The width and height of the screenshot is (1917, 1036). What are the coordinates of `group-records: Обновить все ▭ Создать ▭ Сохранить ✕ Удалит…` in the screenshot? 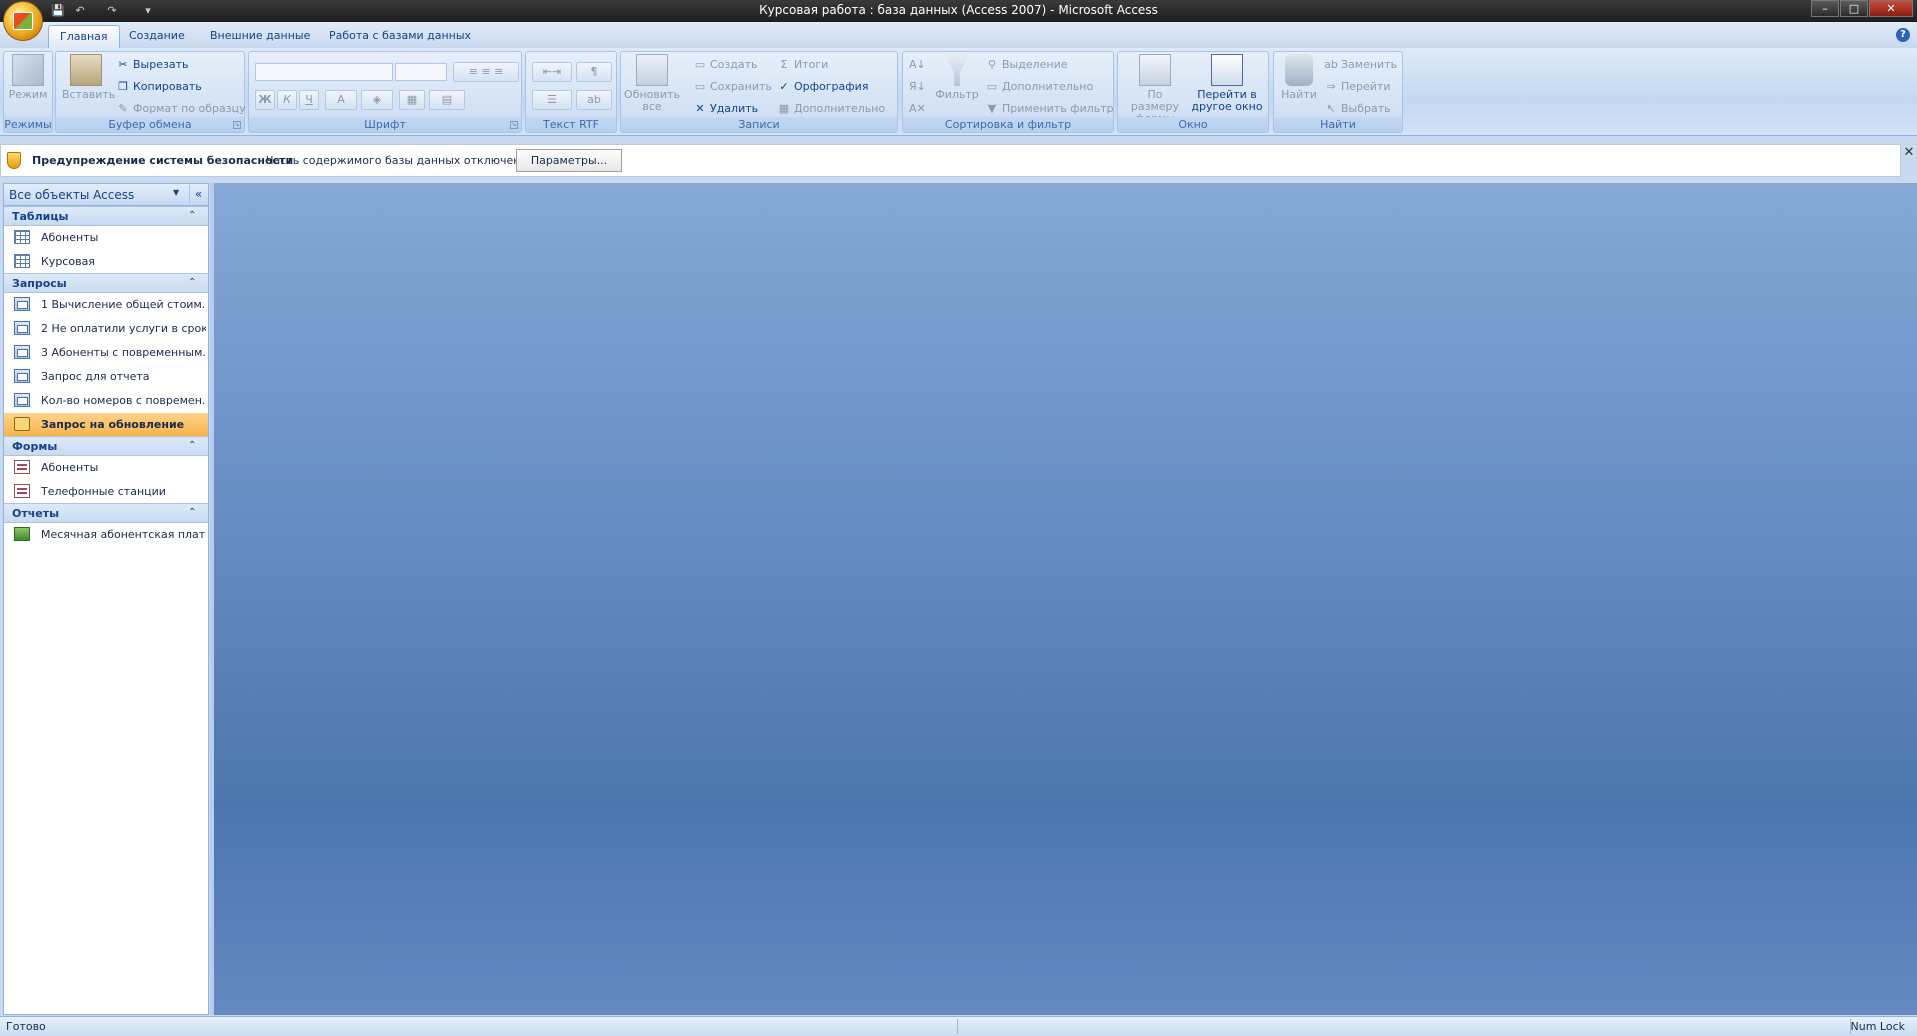 It's located at (759, 92).